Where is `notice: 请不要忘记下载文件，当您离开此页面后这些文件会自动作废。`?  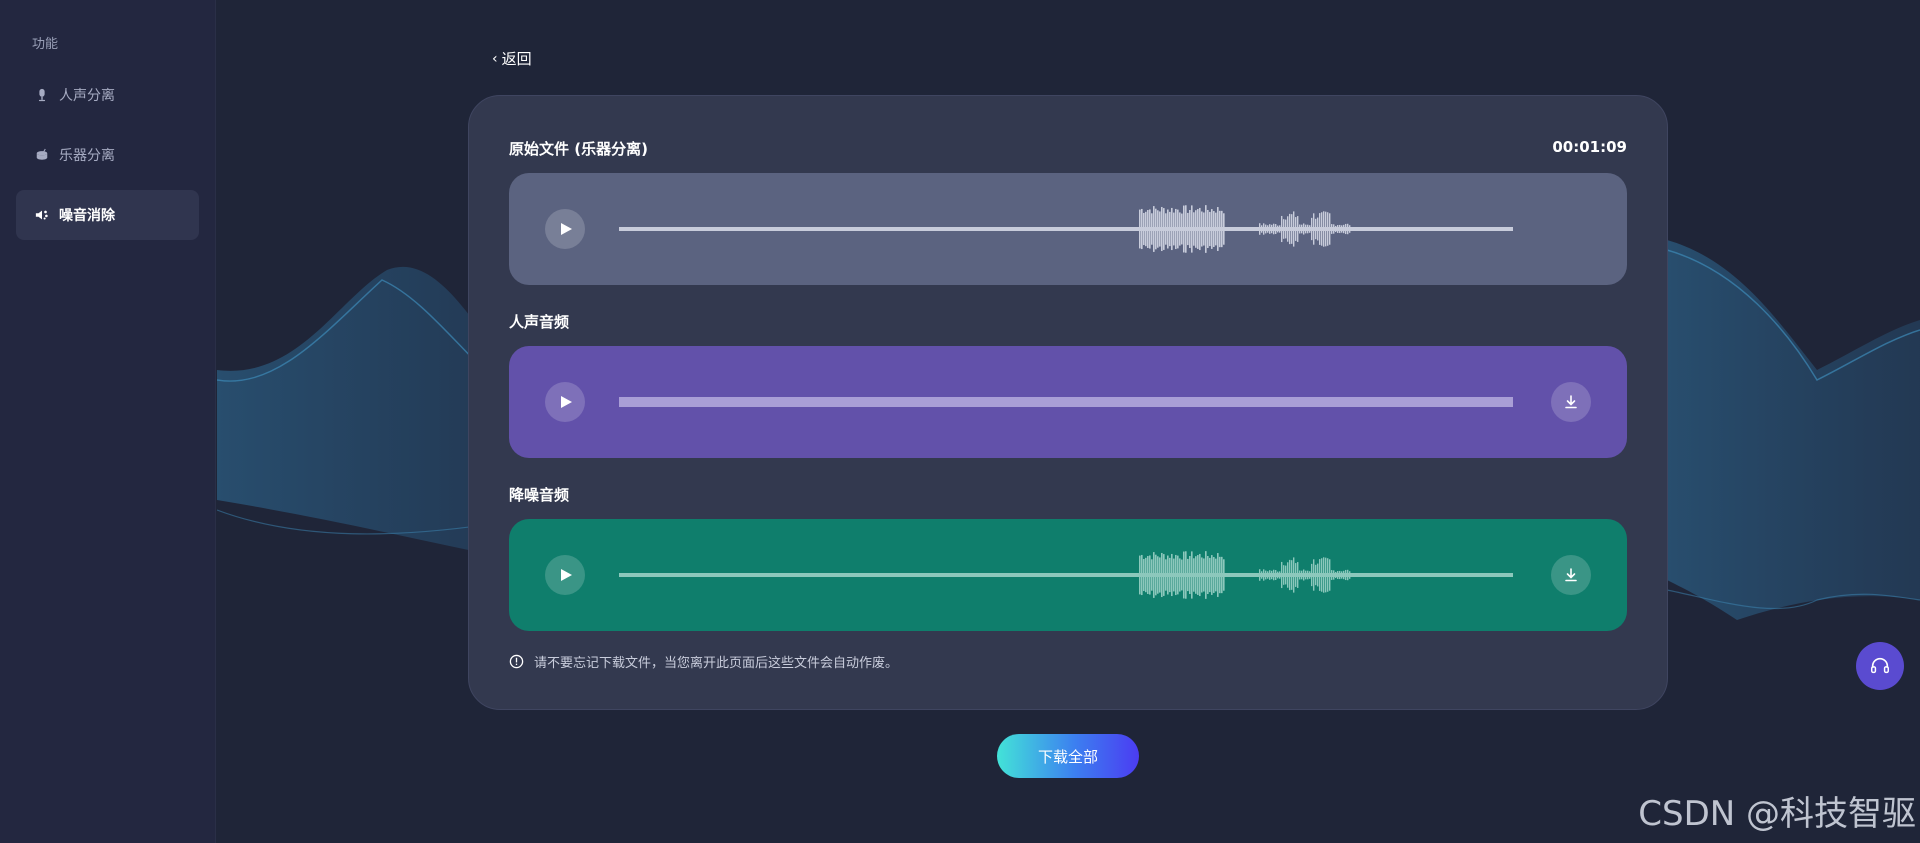
notice: 请不要忘记下载文件，当您离开此页面后这些文件会自动作废。 is located at coordinates (703, 661).